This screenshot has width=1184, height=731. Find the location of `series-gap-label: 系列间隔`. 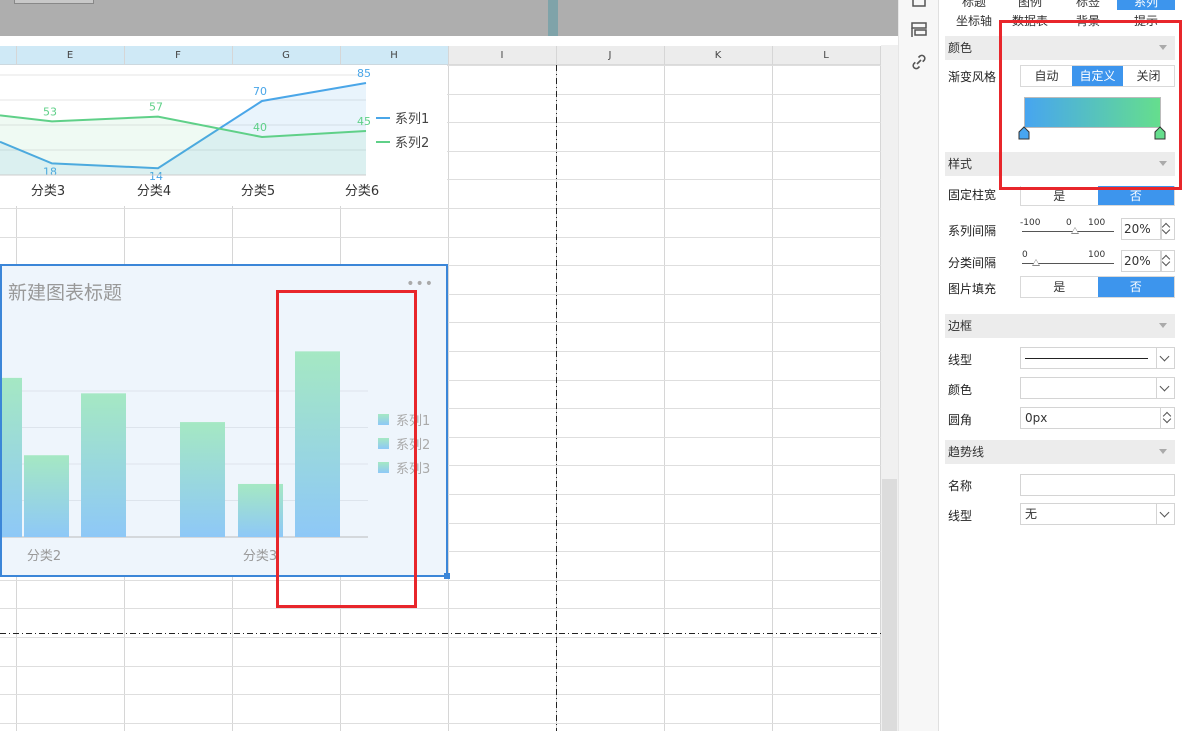

series-gap-label: 系列间隔 is located at coordinates (972, 231).